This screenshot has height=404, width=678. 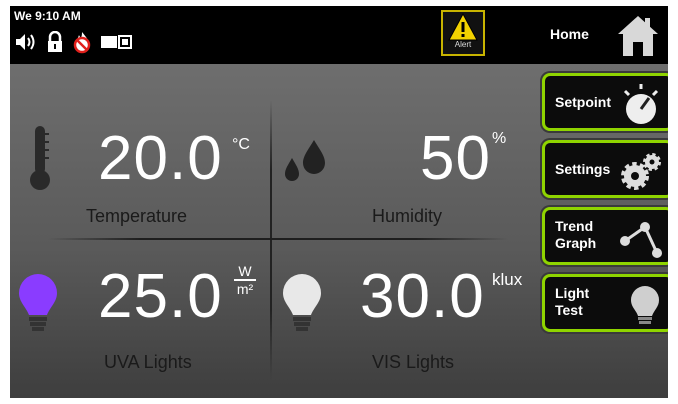 What do you see at coordinates (641, 171) in the screenshot?
I see `gears-icon` at bounding box center [641, 171].